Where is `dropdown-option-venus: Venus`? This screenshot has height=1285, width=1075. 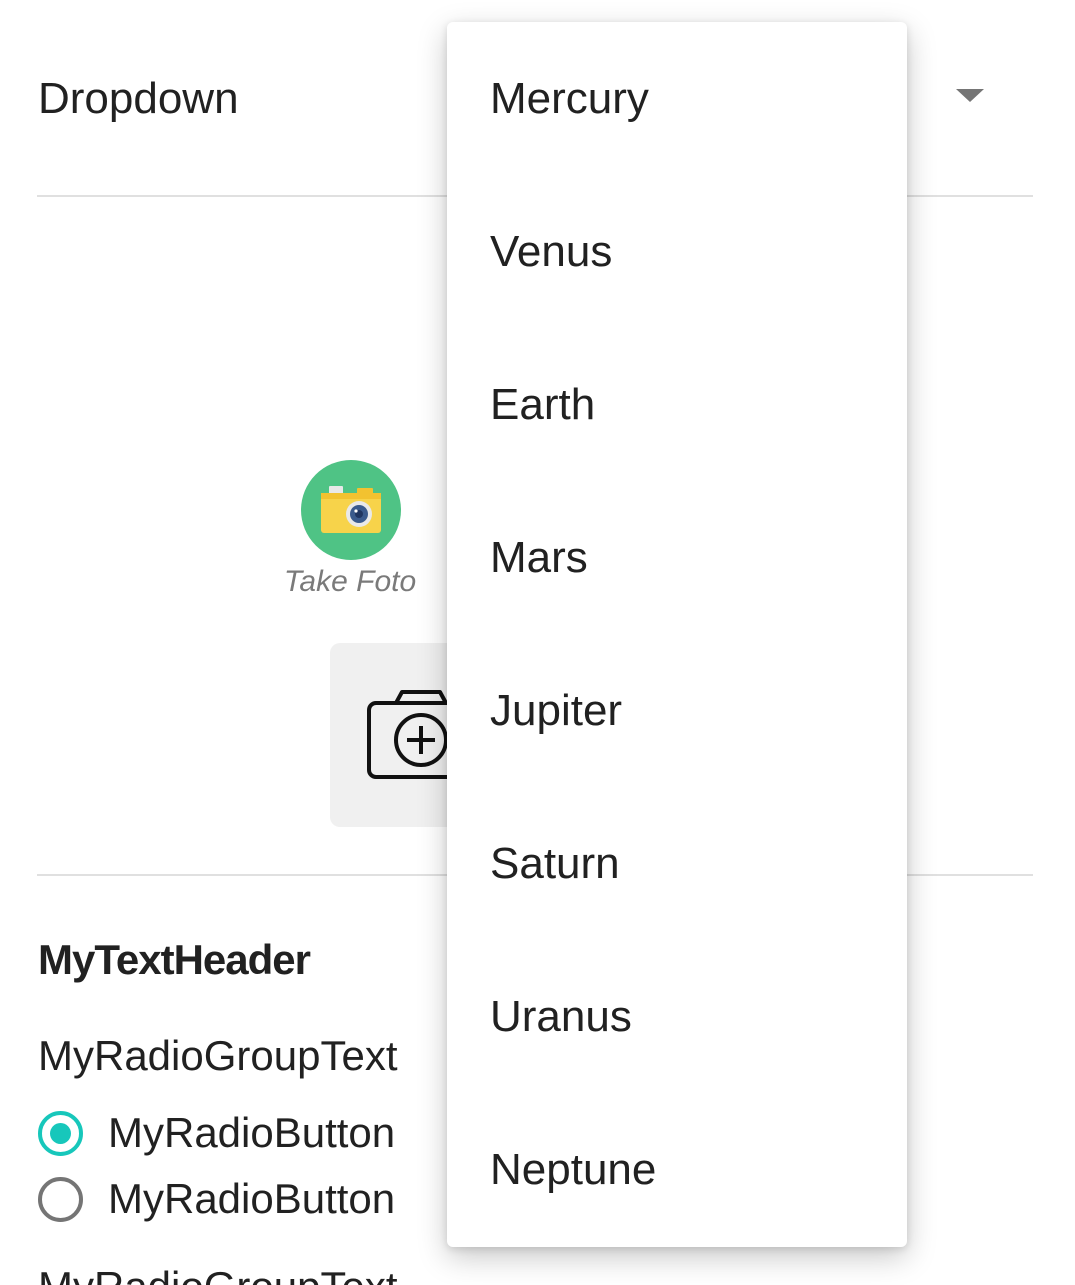
dropdown-option-venus: Venus is located at coordinates (677, 251).